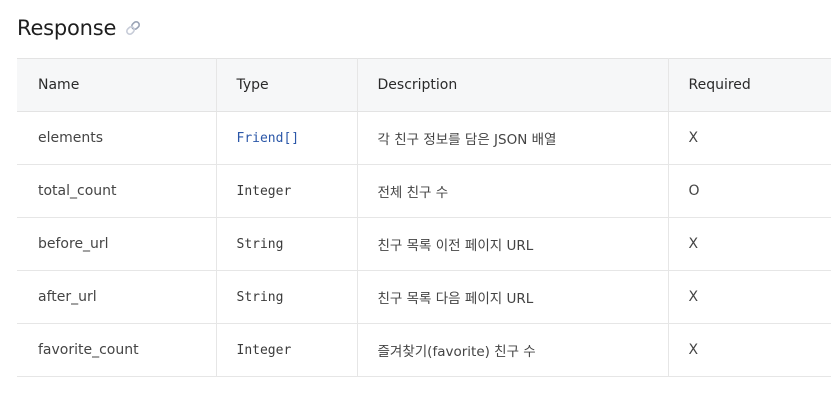 Image resolution: width=831 pixels, height=397 pixels. I want to click on table-header-row: Name Type Description Required, so click(424, 85).